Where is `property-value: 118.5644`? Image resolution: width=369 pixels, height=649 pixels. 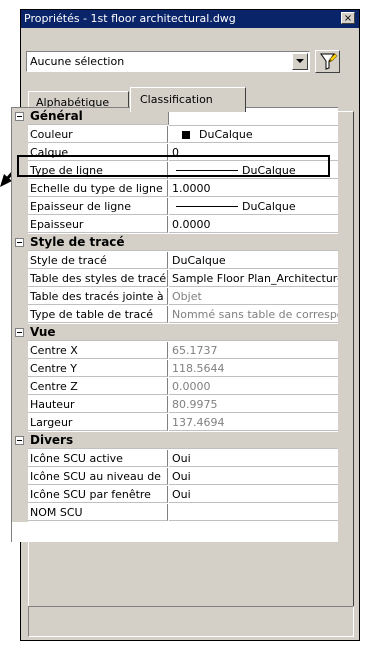 property-value: 118.5644 is located at coordinates (253, 368).